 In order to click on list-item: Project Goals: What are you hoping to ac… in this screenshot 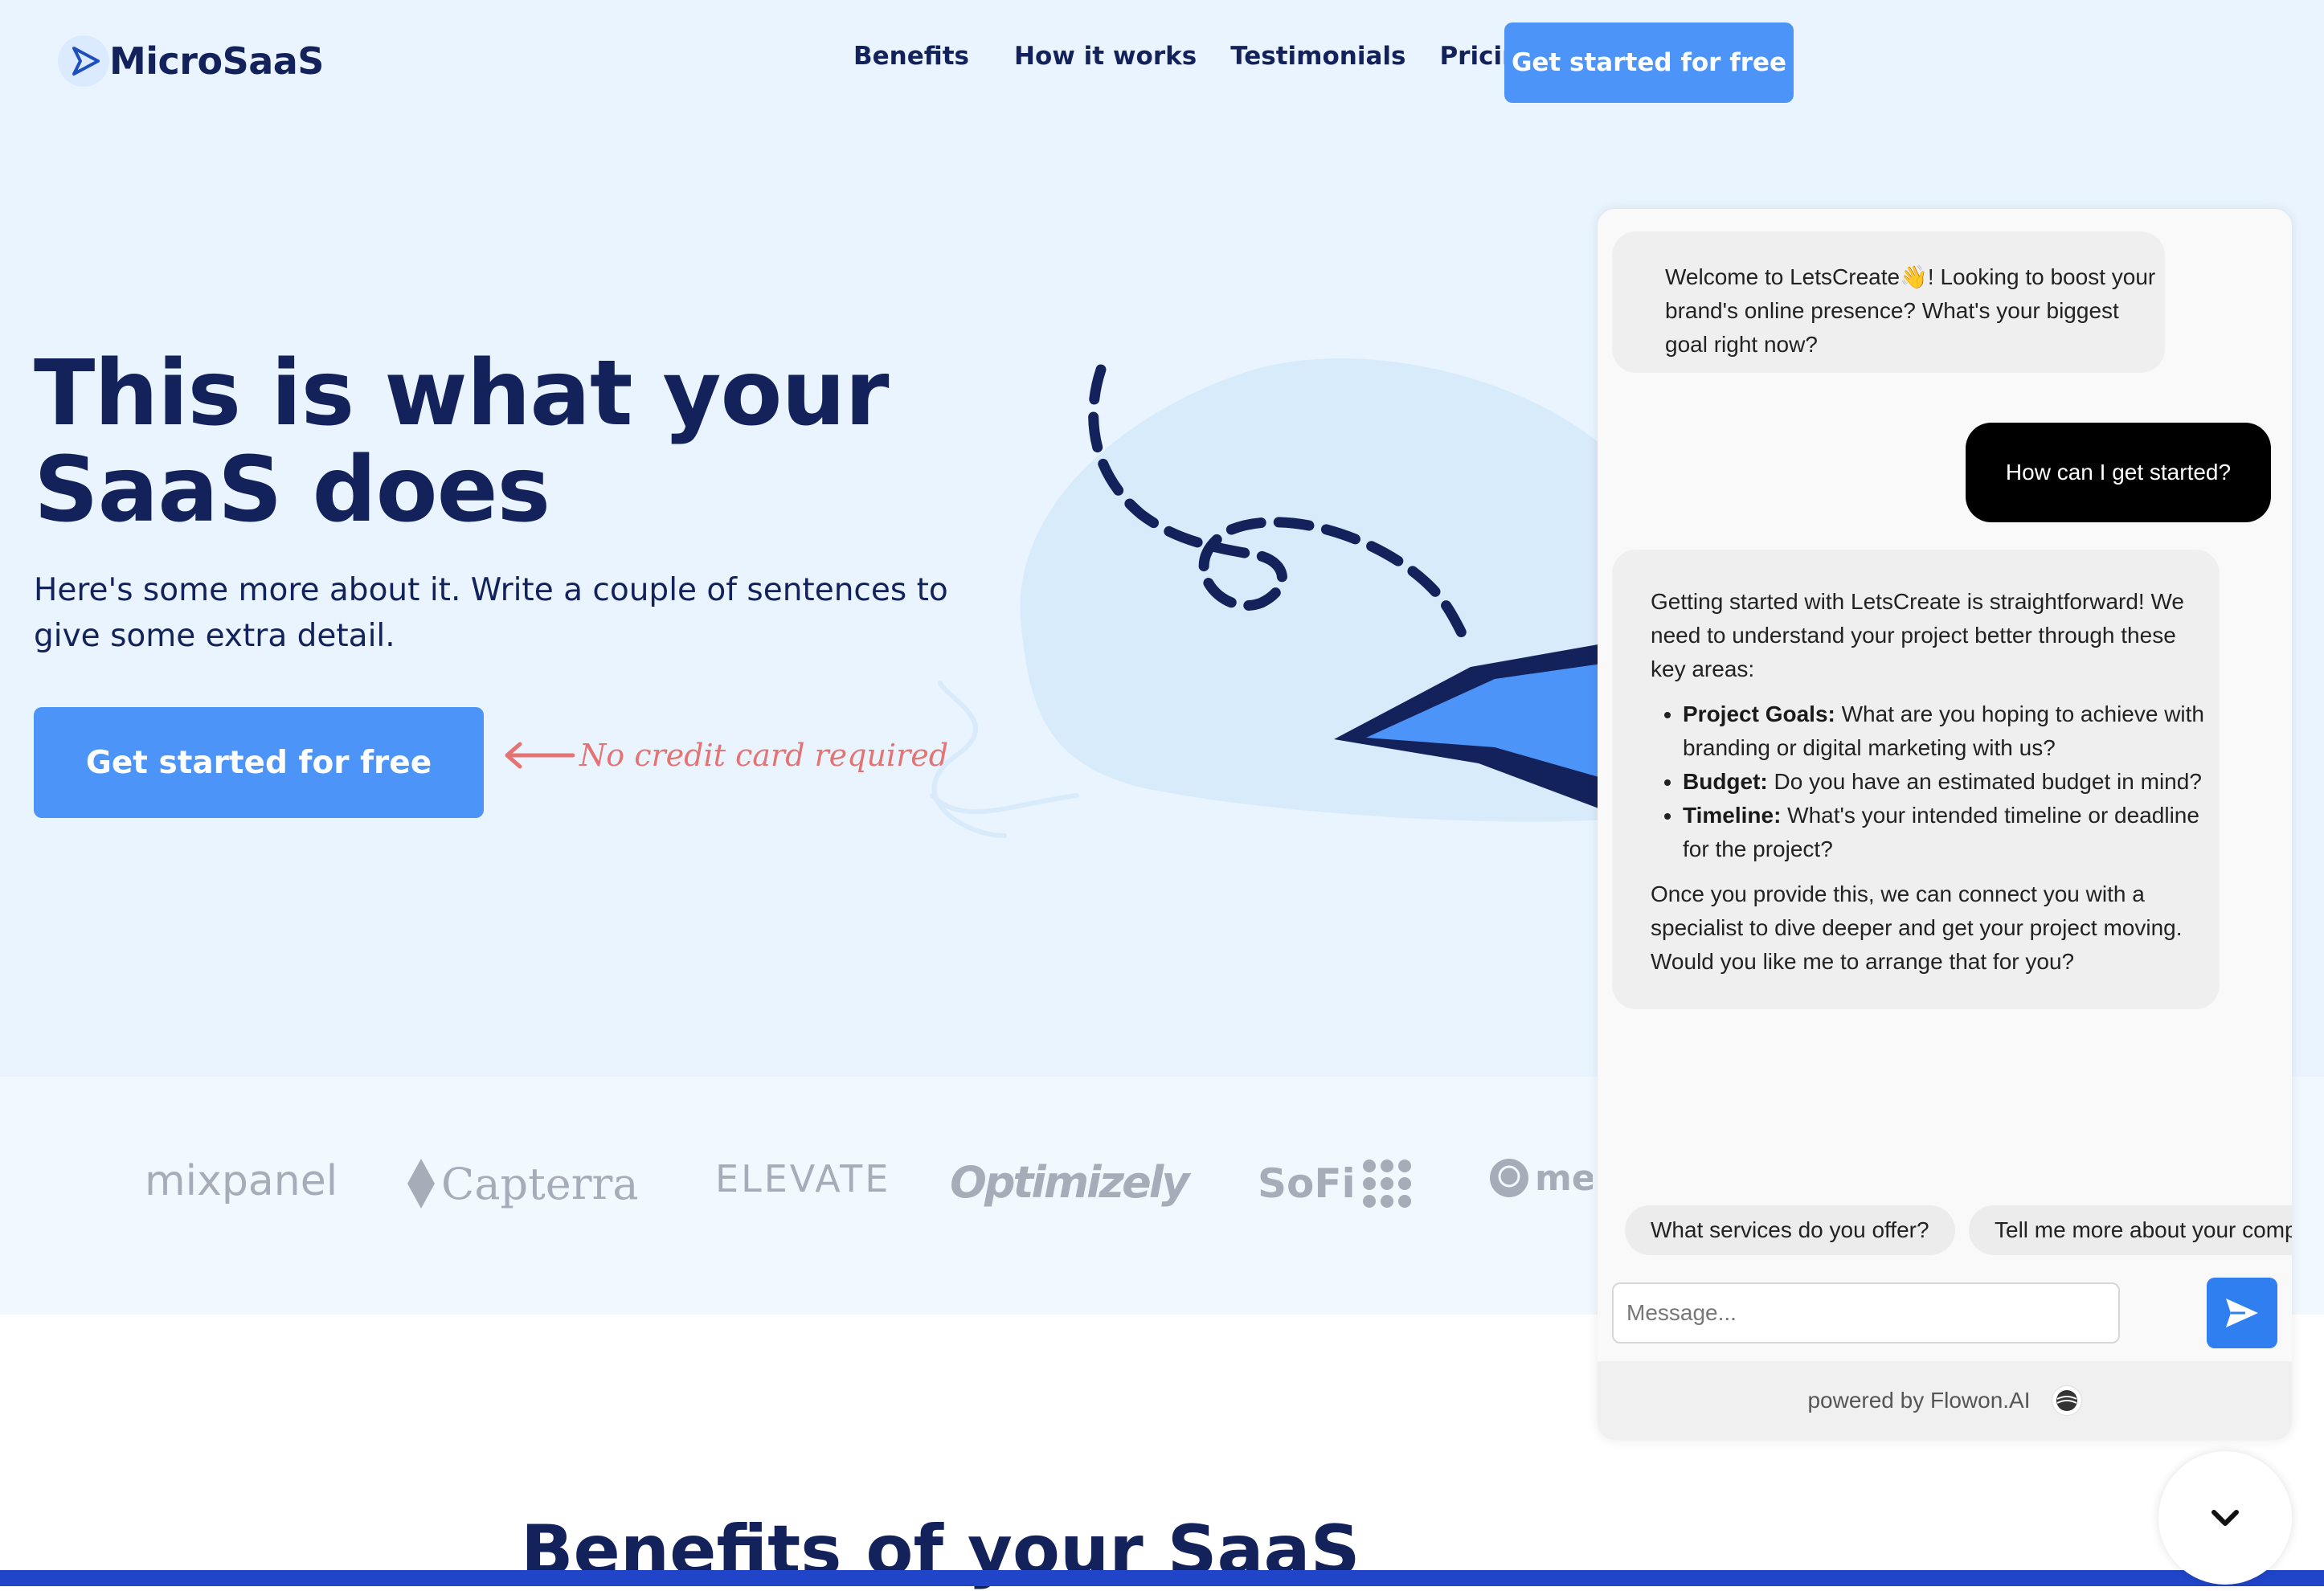, I will do `click(1947, 731)`.